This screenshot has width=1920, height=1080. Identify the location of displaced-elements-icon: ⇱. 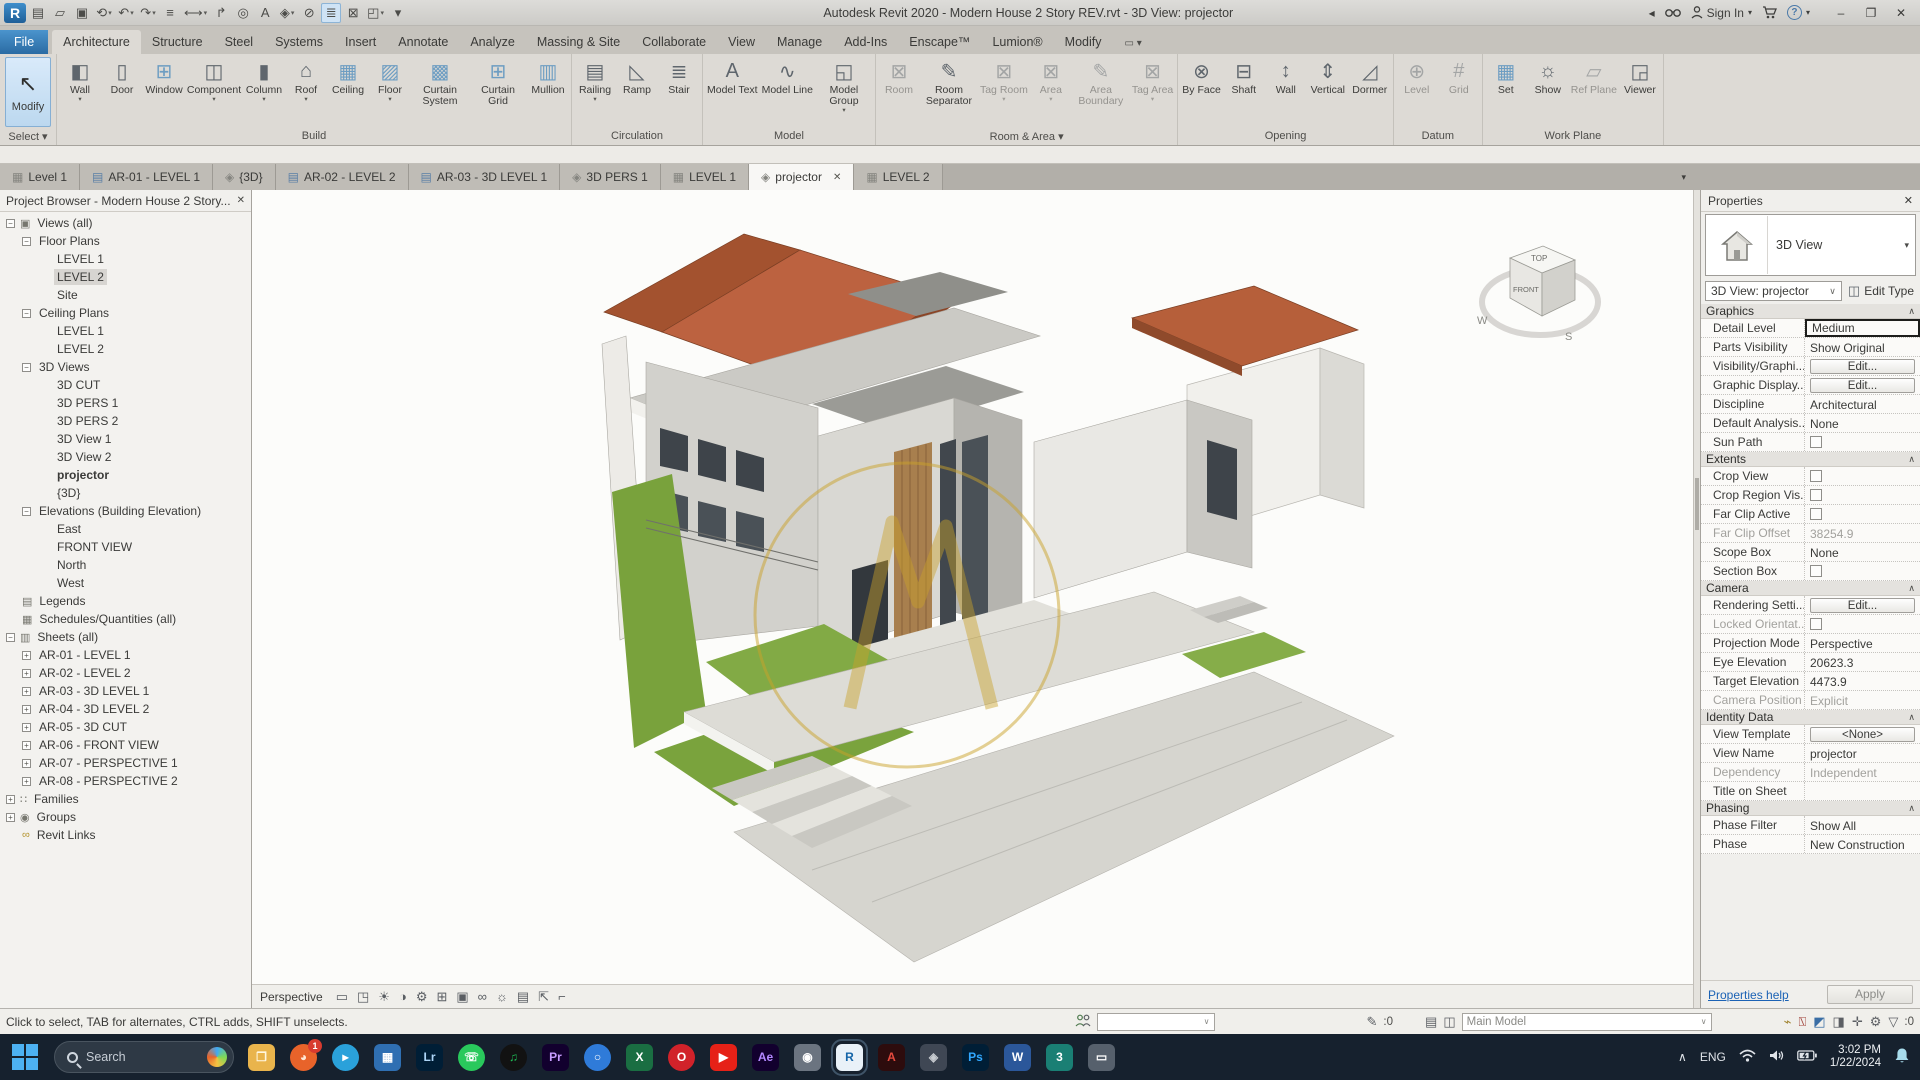
(543, 997).